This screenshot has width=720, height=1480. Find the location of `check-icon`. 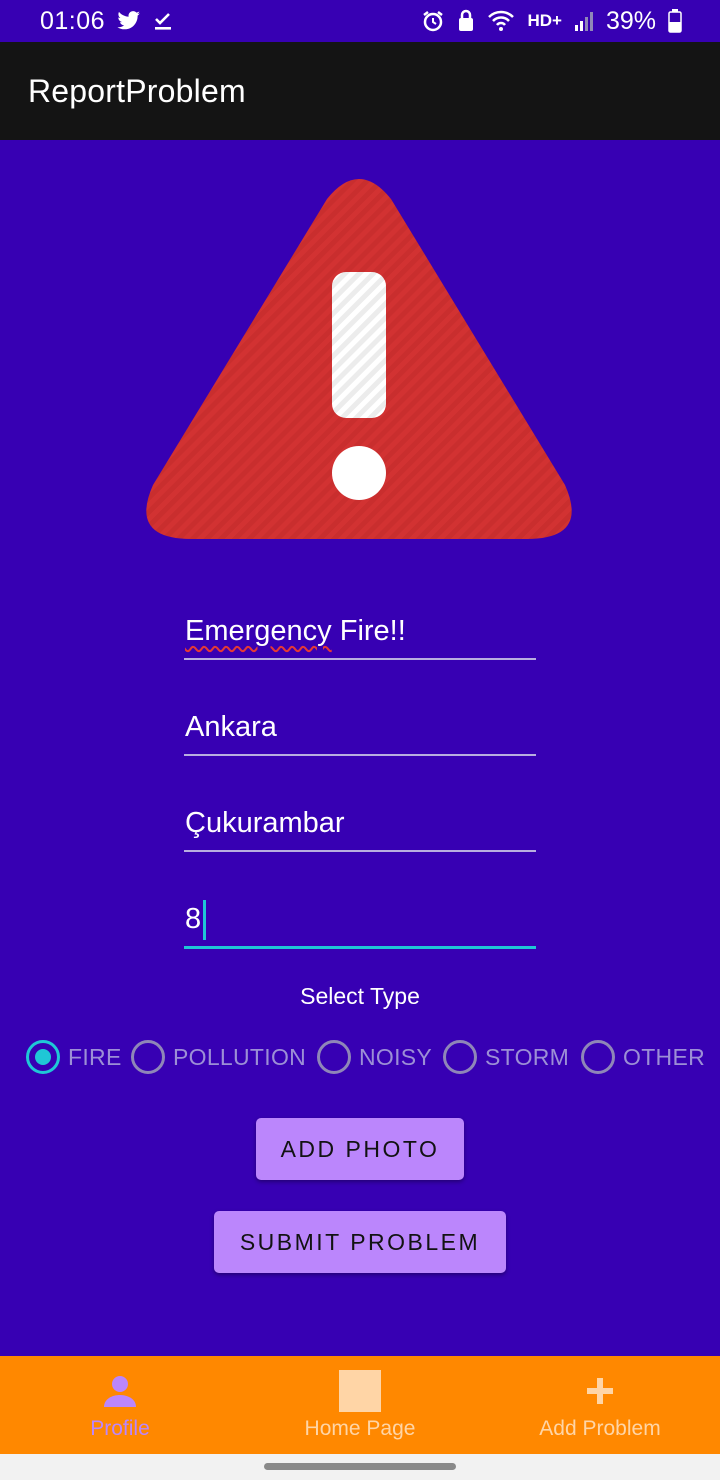

check-icon is located at coordinates (163, 21).